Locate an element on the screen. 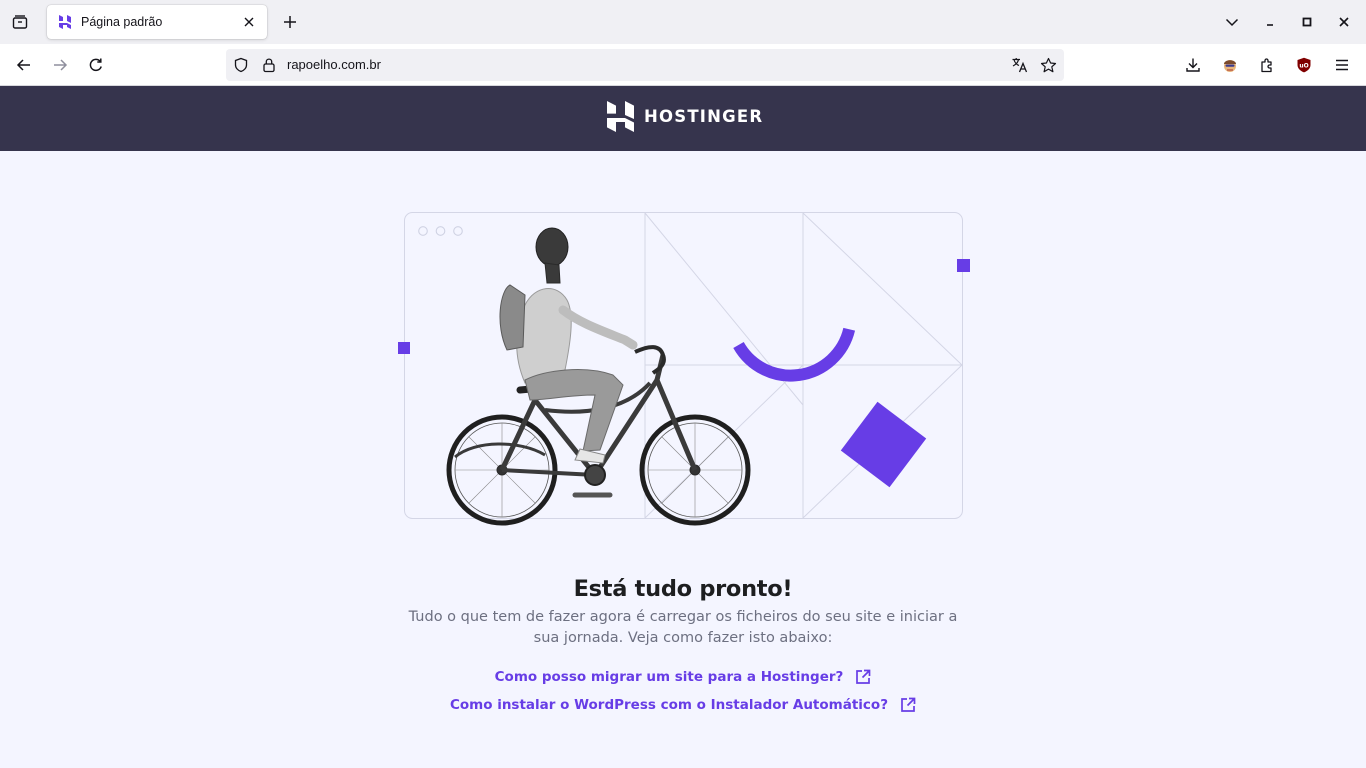 The width and height of the screenshot is (1366, 768). page-headline: Está tudo pronto! is located at coordinates (683, 589).